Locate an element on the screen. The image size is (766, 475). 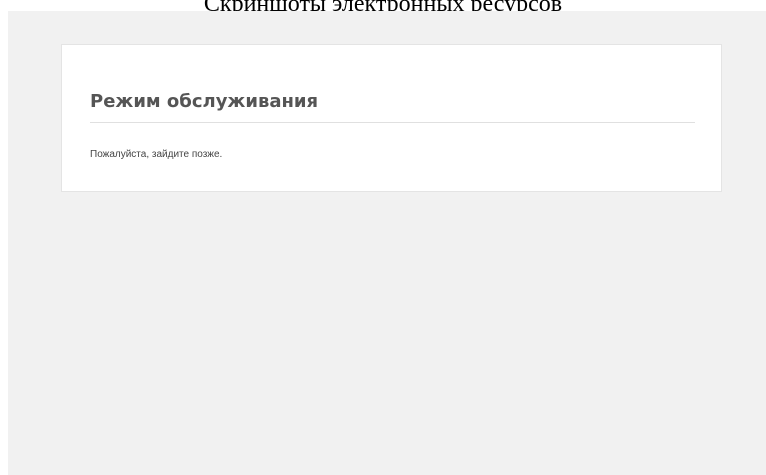
maintenance-message: Пожалуйста, зайдите позже. is located at coordinates (156, 154).